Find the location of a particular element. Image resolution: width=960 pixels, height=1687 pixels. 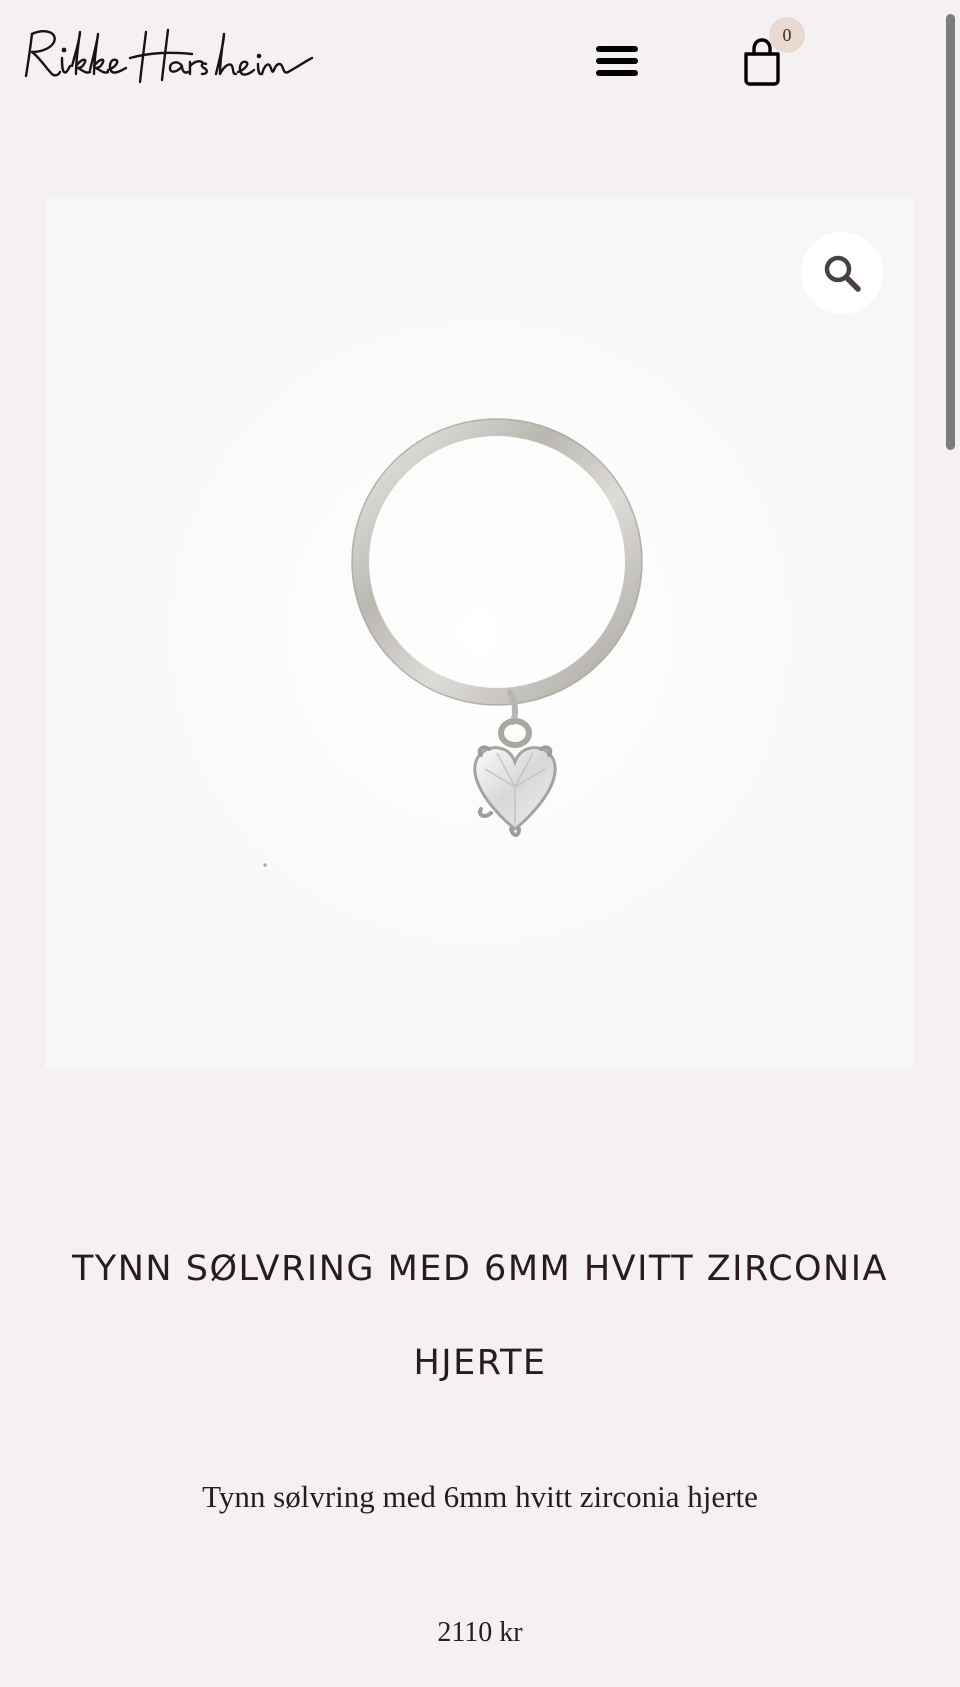

product-price: 2110 kr is located at coordinates (480, 1632).